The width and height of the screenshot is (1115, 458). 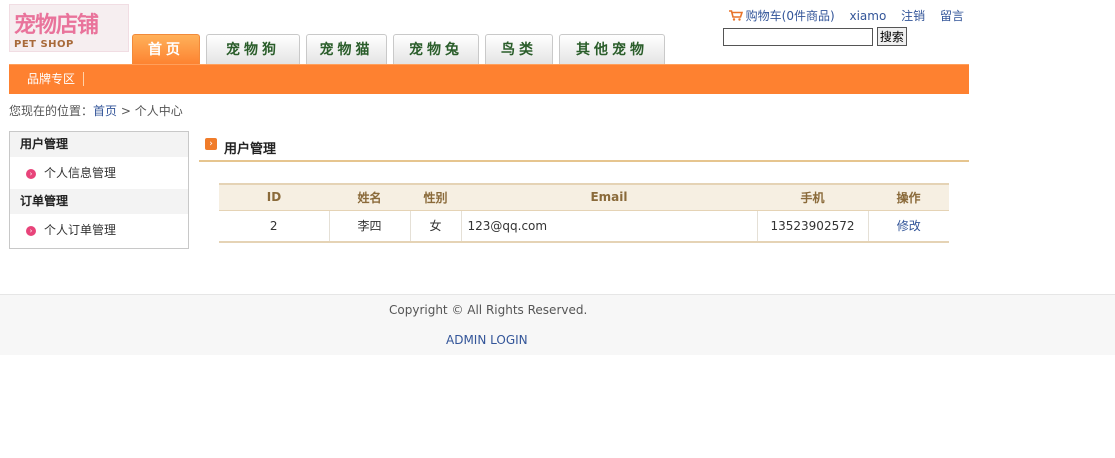 What do you see at coordinates (369, 197) in the screenshot?
I see `col-name: 姓名` at bounding box center [369, 197].